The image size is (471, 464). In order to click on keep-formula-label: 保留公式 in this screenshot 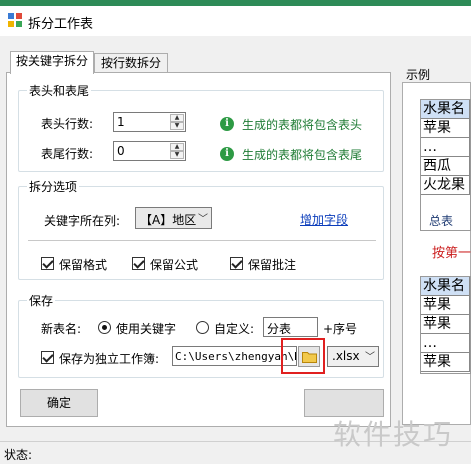, I will do `click(174, 265)`.